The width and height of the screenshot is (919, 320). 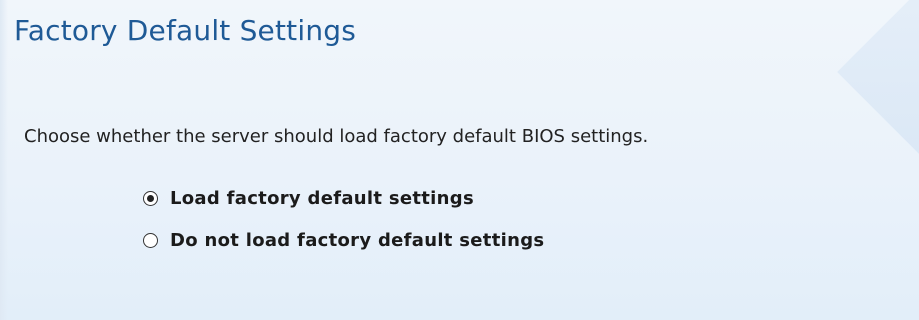 I want to click on radio-option-do-not-load-defaults: Do not load factory default settings, so click(x=343, y=240).